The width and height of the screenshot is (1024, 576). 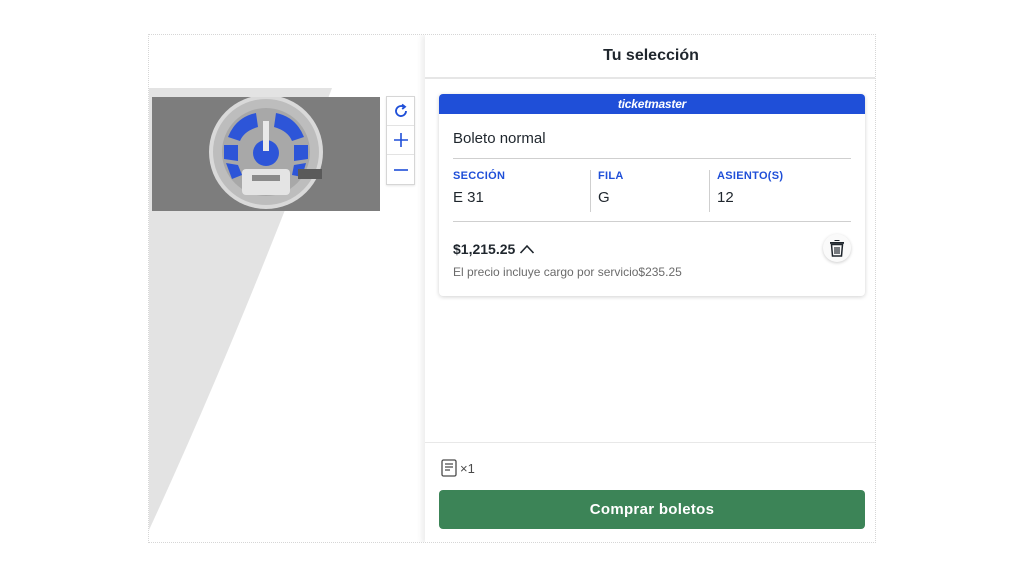 I want to click on page-title: Tu selección, so click(x=651, y=55).